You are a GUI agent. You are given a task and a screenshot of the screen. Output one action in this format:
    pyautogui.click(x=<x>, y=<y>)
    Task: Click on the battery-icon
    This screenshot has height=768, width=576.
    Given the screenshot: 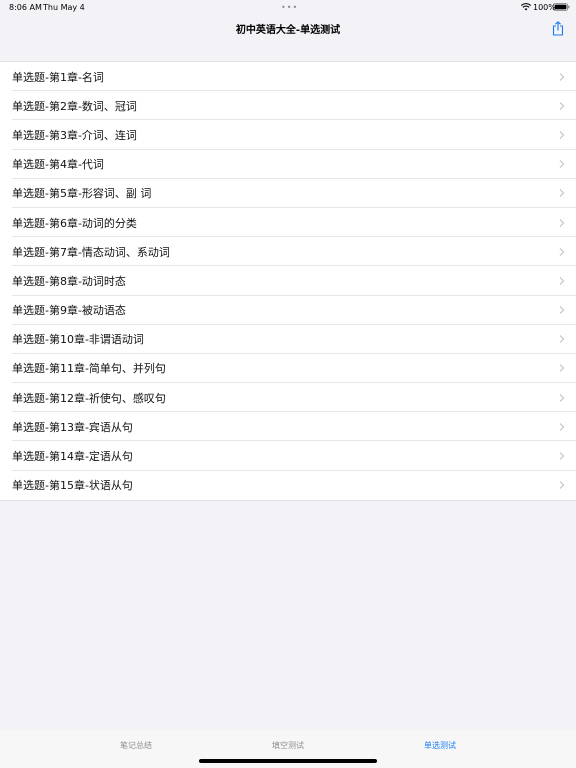 What is the action you would take?
    pyautogui.click(x=561, y=7)
    